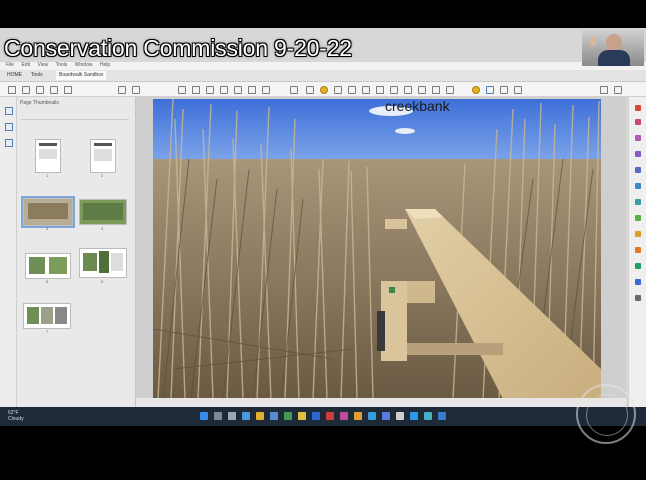 The width and height of the screenshot is (646, 480). Describe the element at coordinates (105, 65) in the screenshot. I see `menu-item-help: Help` at that location.